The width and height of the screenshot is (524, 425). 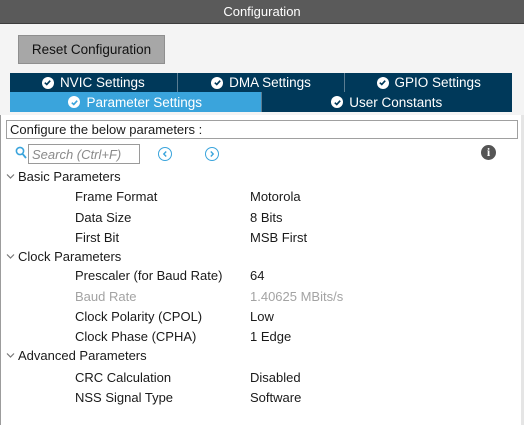 What do you see at coordinates (103, 217) in the screenshot?
I see `param-name-data-size: Data Size` at bounding box center [103, 217].